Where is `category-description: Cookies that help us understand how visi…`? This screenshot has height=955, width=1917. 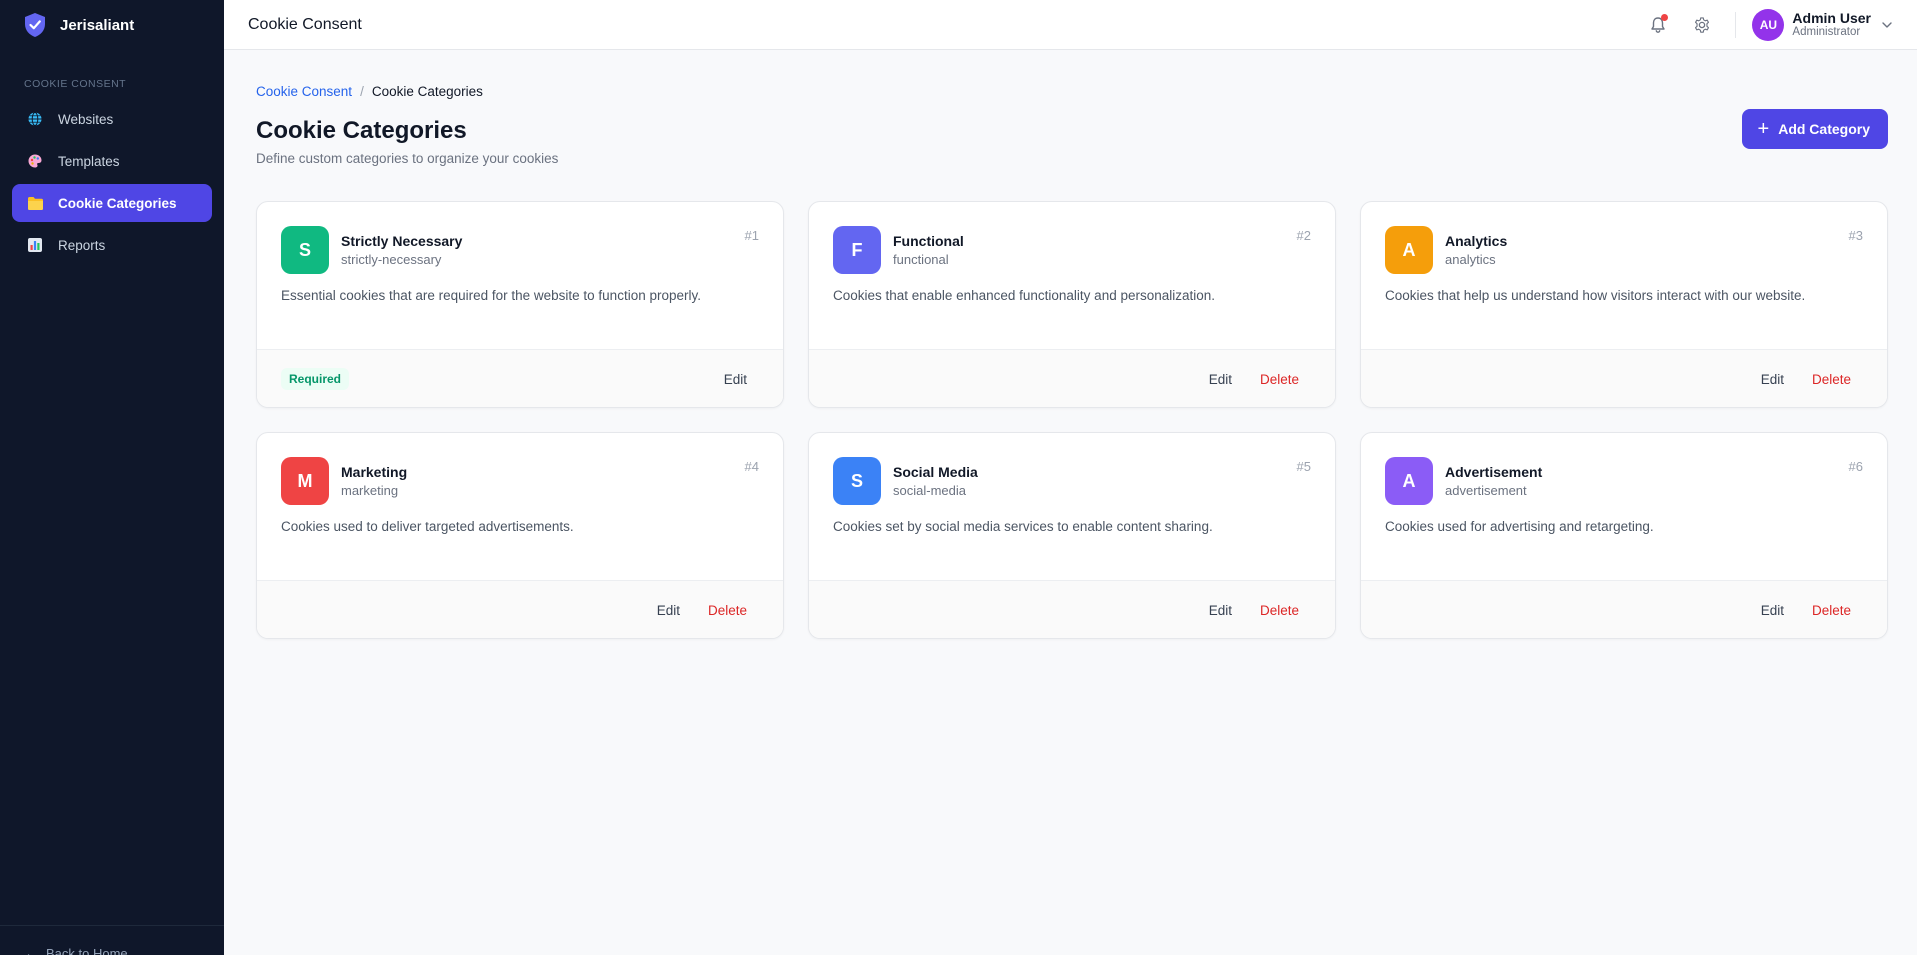 category-description: Cookies that help us understand how visi… is located at coordinates (1595, 295).